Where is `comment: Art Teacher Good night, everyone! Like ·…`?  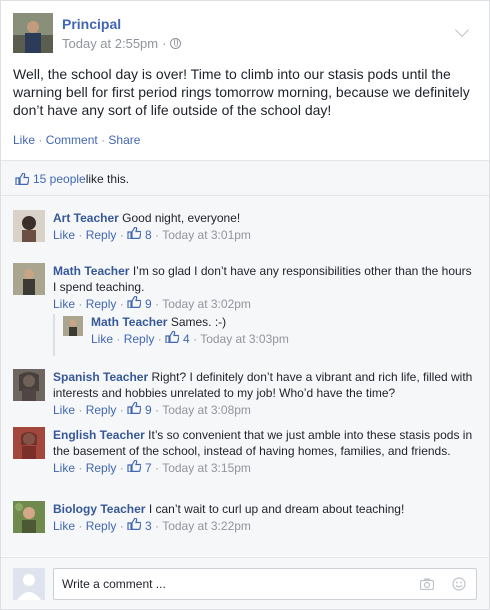 comment: Art Teacher Good night, everyone! Like ·… is located at coordinates (243, 226).